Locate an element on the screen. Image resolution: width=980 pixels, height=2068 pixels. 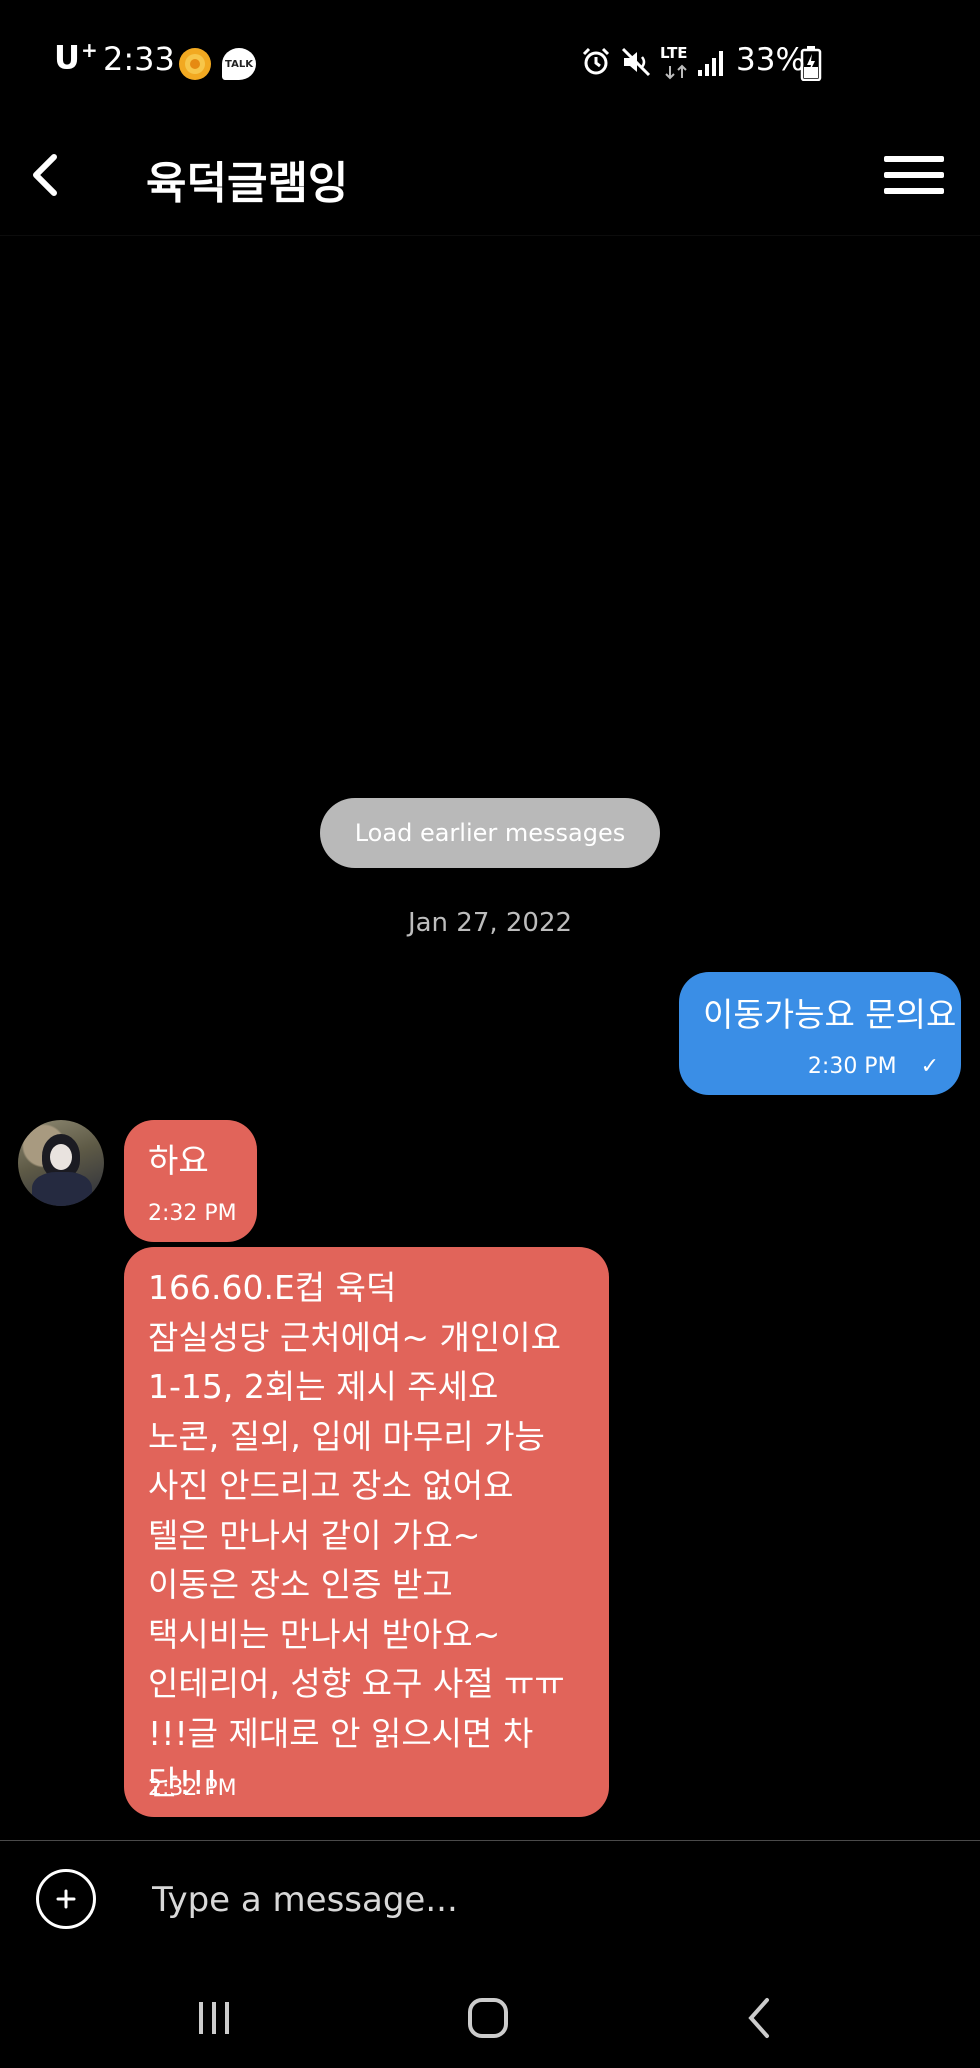
avatar is located at coordinates (61, 1163).